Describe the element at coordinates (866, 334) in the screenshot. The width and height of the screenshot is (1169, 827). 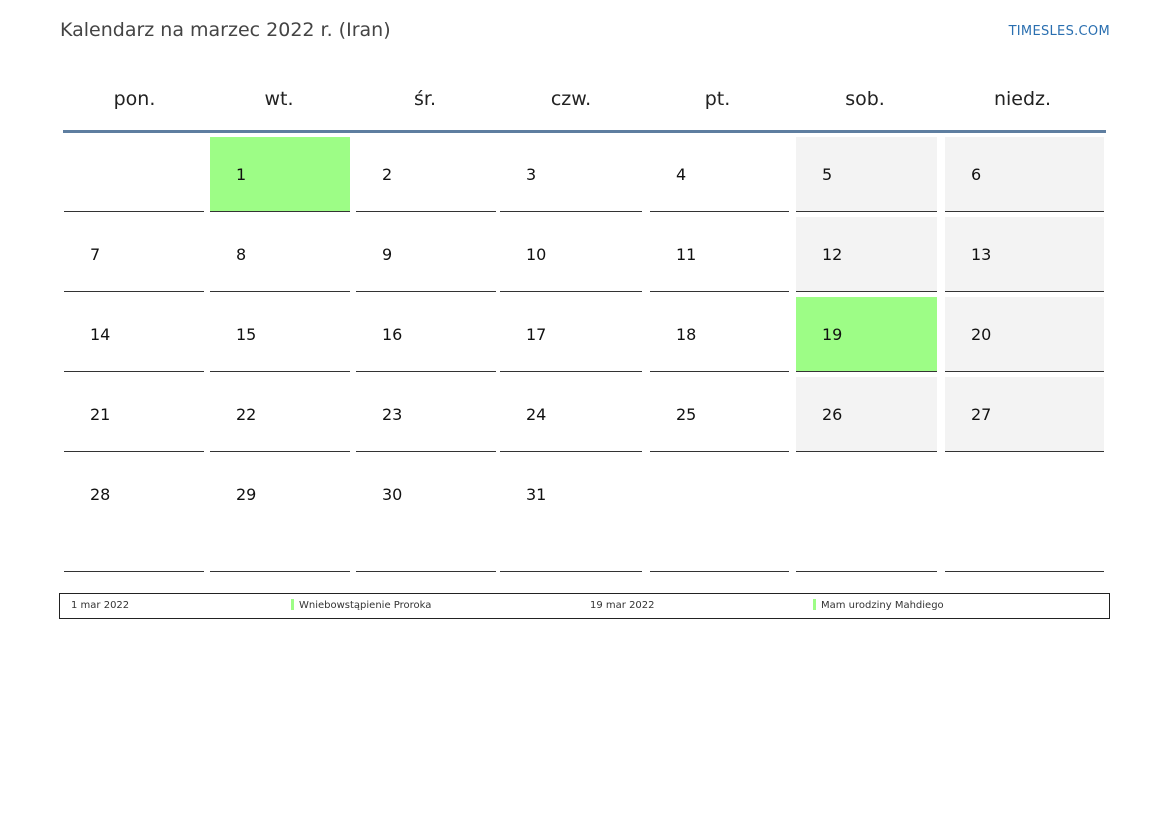
I see `day-cell: 19` at that location.